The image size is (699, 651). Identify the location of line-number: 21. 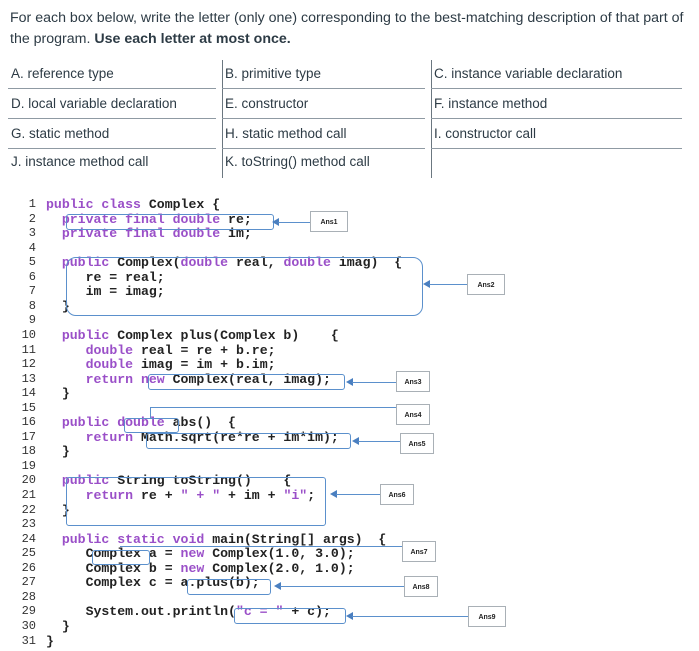
(28, 495).